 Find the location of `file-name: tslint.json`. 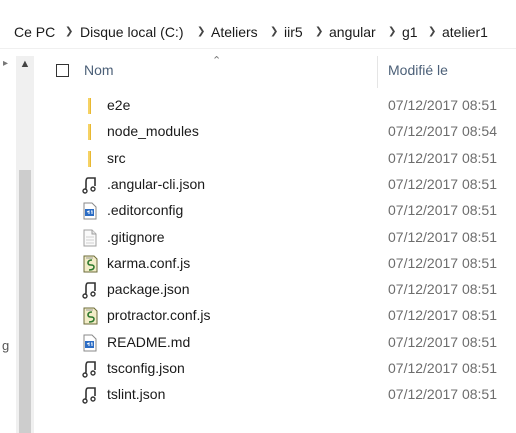

file-name: tslint.json is located at coordinates (136, 394).